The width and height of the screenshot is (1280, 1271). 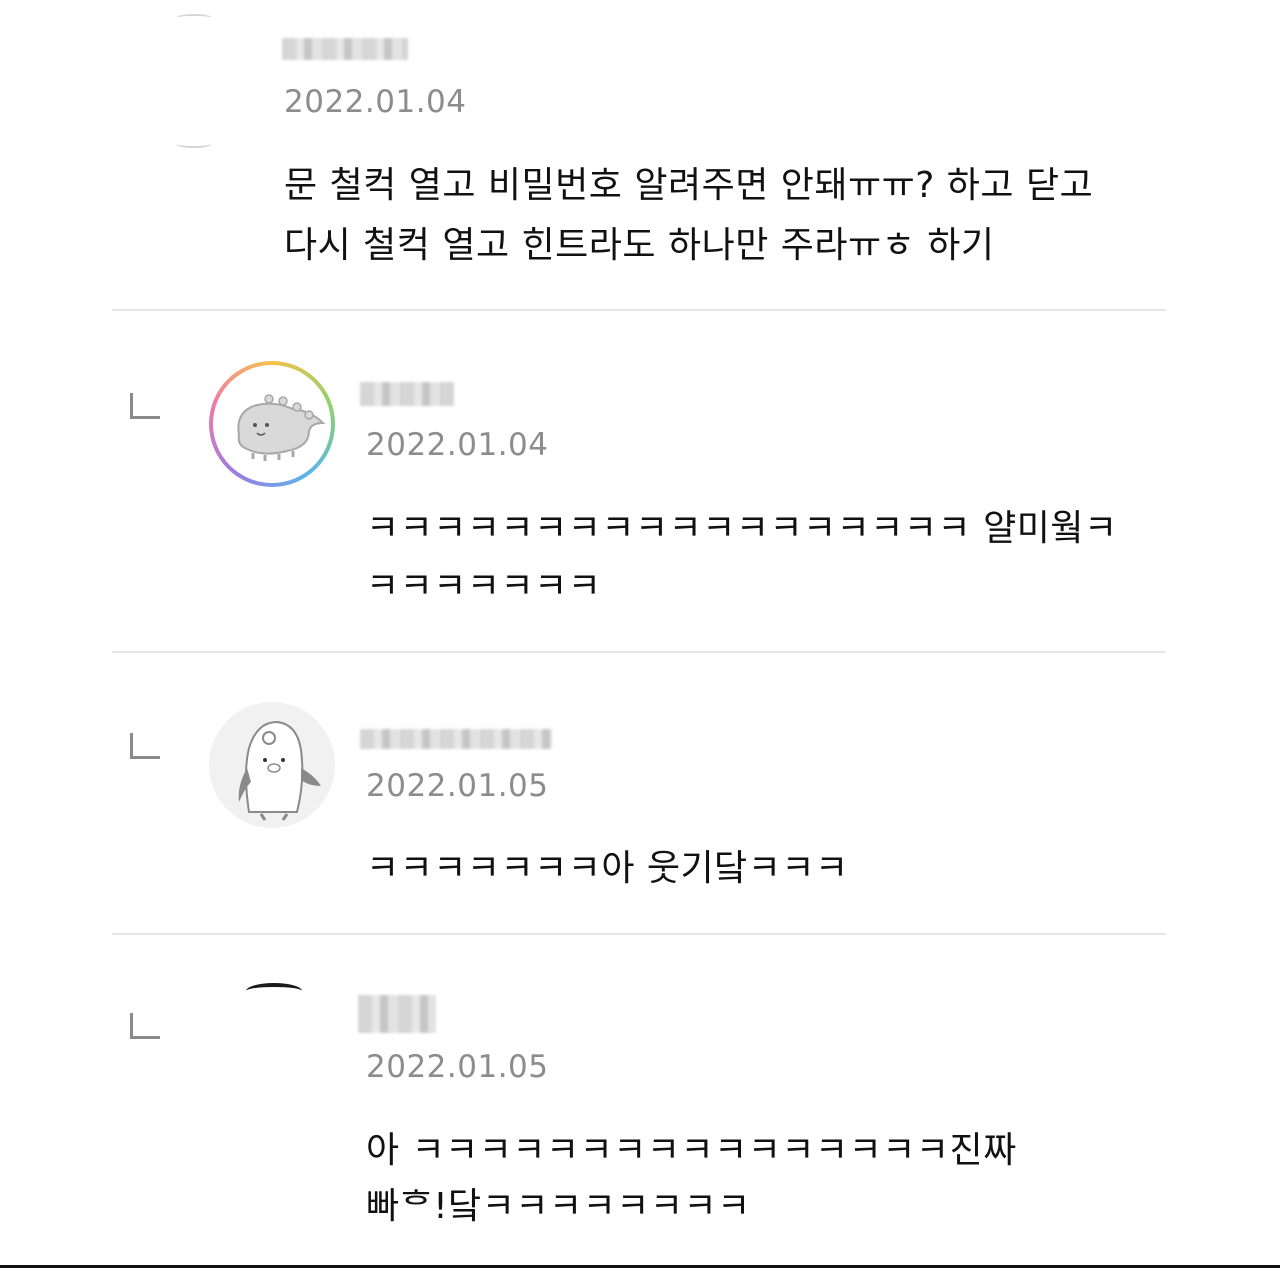 I want to click on bottom-rule, so click(x=640, y=1266).